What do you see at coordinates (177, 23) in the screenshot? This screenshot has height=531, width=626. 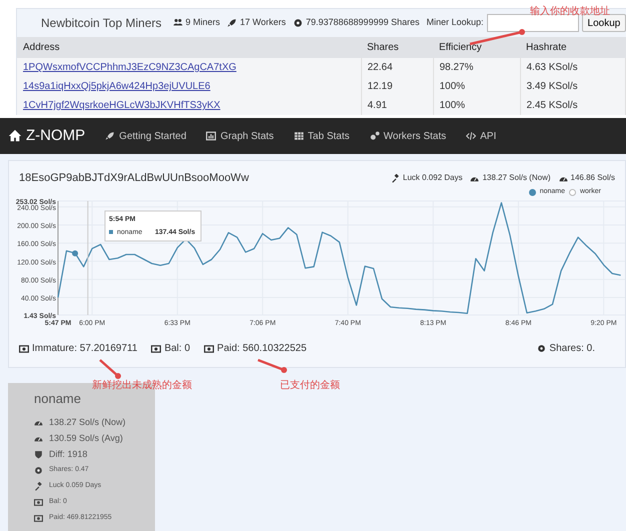 I see `users-icon` at bounding box center [177, 23].